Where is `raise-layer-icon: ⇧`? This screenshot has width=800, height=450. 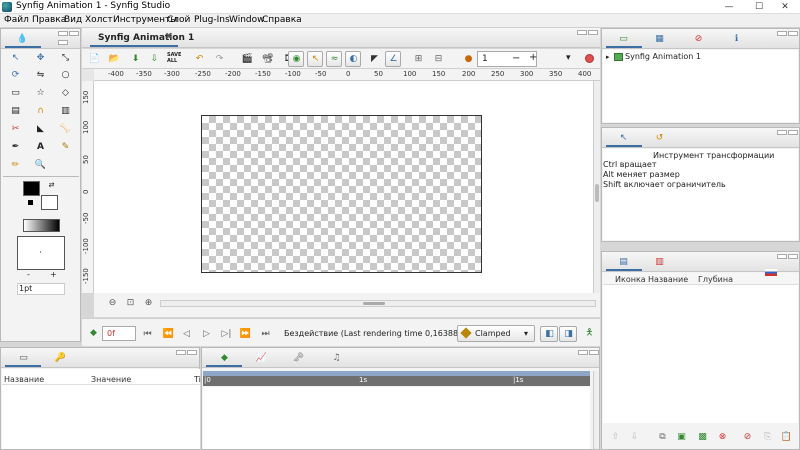
raise-layer-icon: ⇧ is located at coordinates (615, 437).